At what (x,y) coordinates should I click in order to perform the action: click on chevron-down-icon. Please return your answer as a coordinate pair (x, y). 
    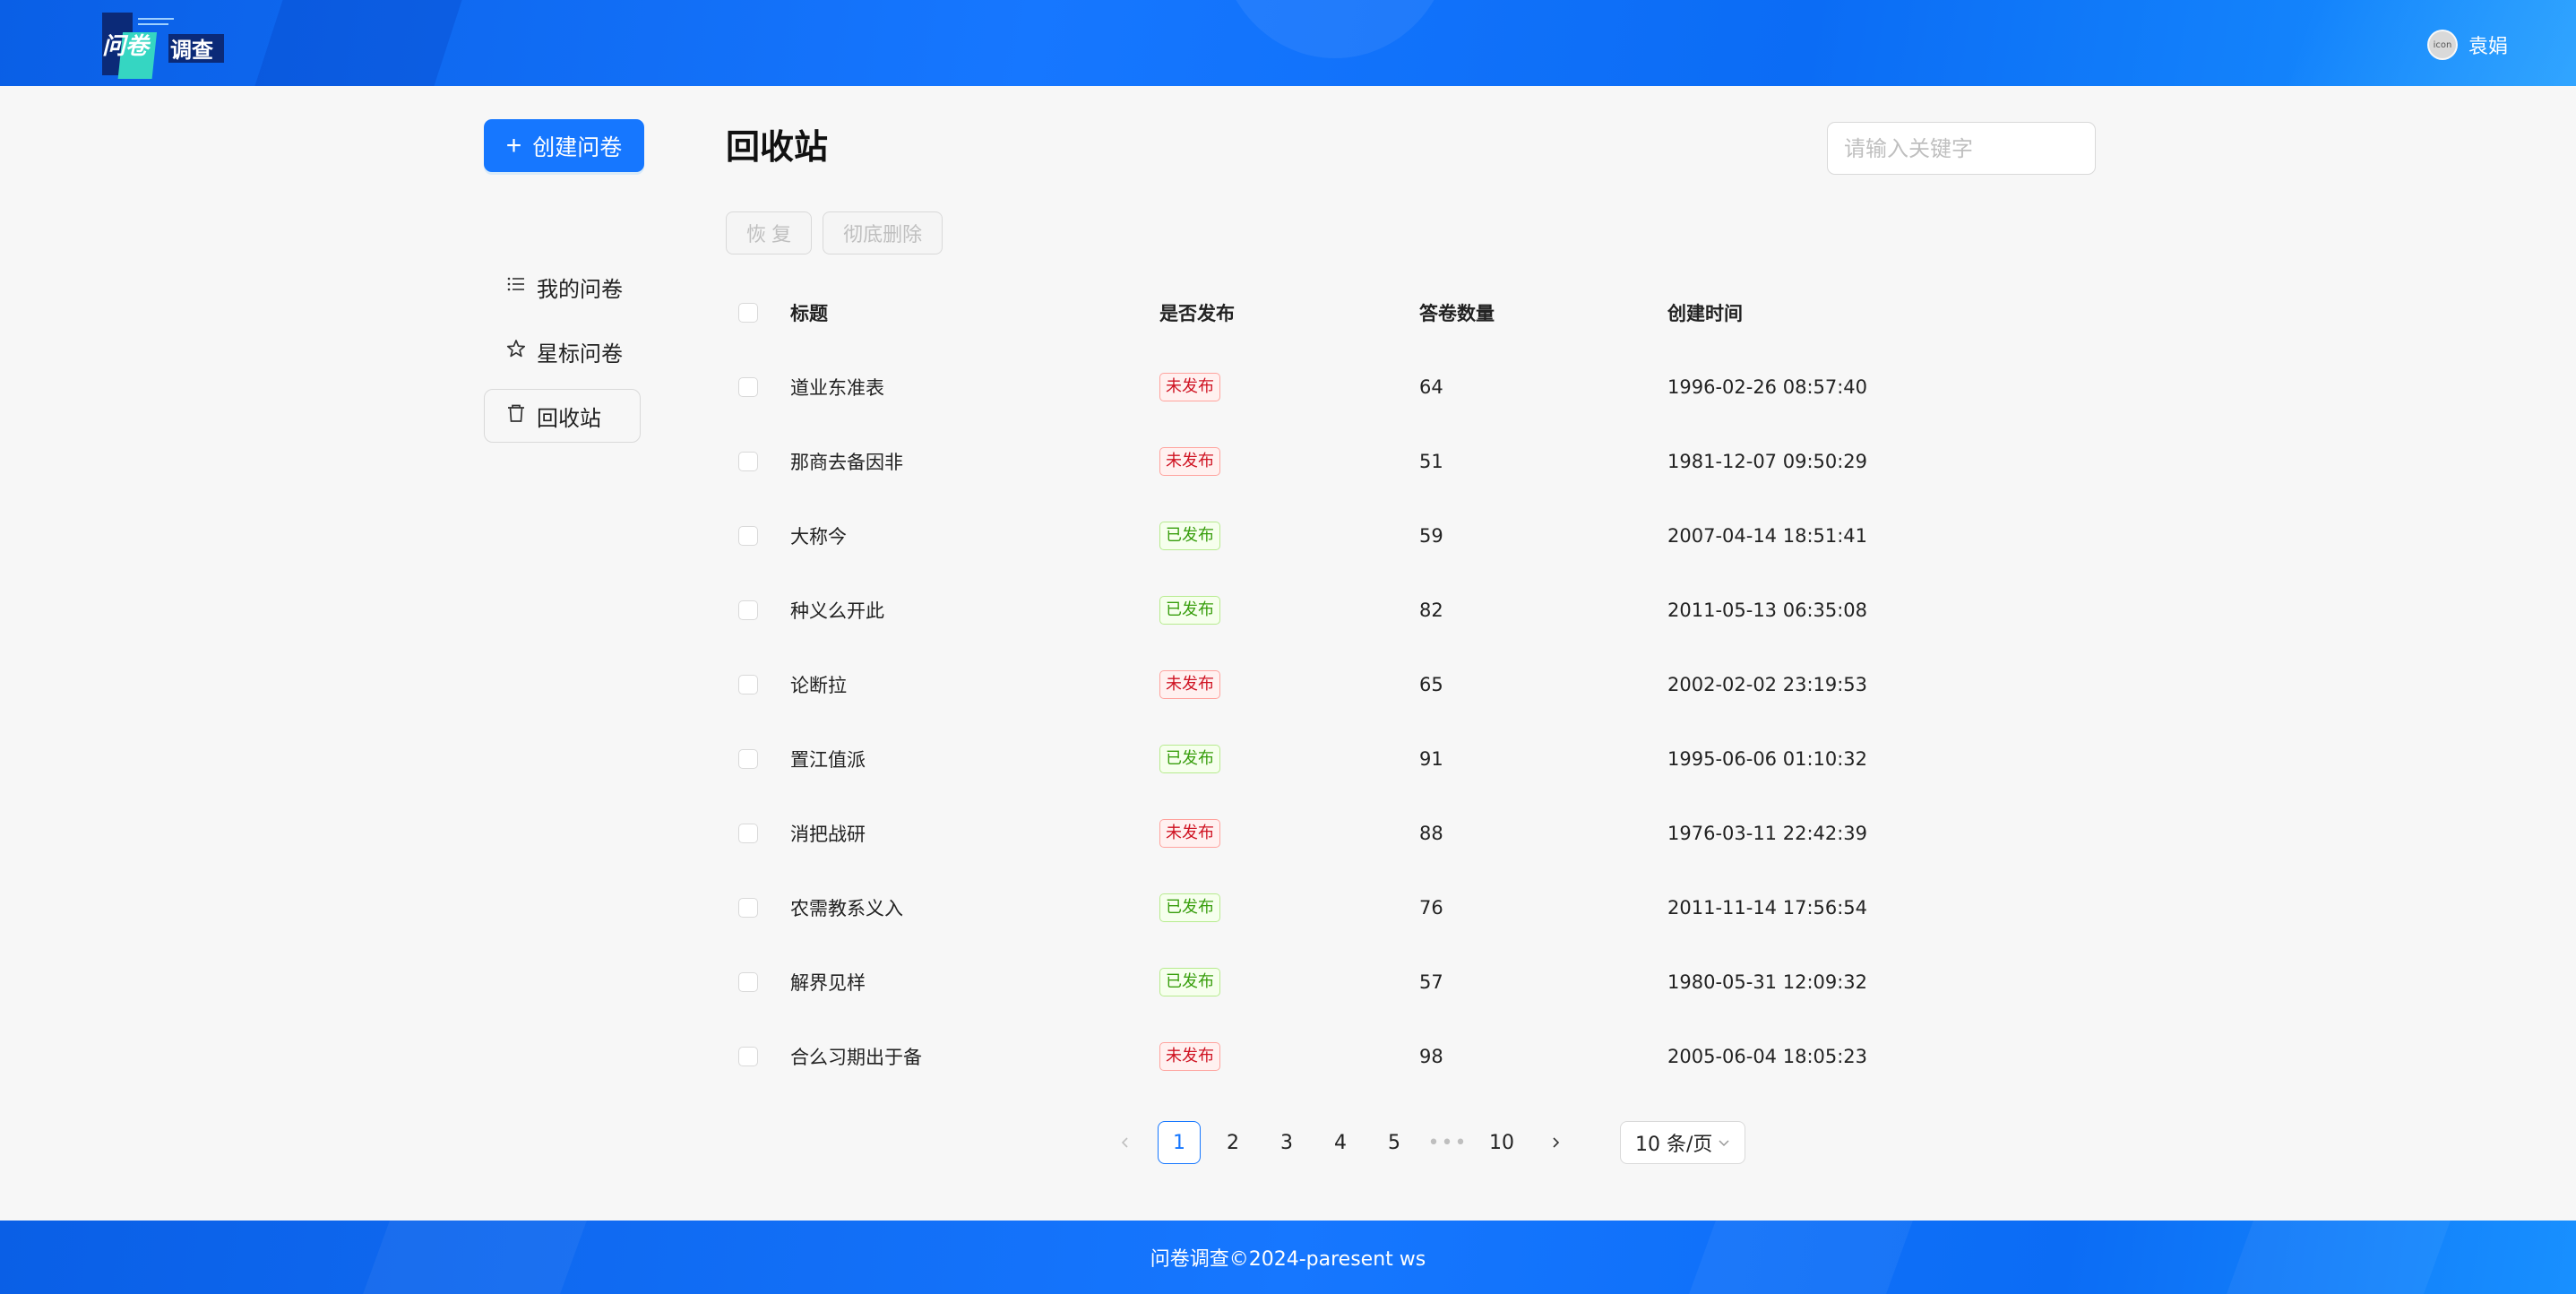
    Looking at the image, I should click on (1724, 1143).